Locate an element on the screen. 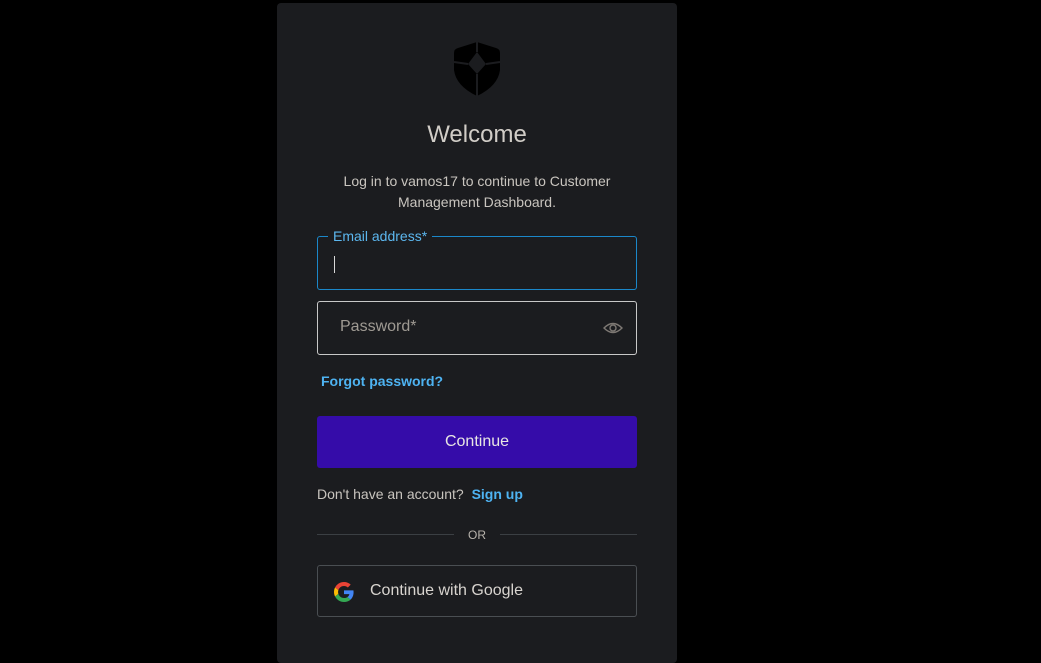 The image size is (1041, 663). continue-with-google-button: Continue with Google is located at coordinates (477, 591).